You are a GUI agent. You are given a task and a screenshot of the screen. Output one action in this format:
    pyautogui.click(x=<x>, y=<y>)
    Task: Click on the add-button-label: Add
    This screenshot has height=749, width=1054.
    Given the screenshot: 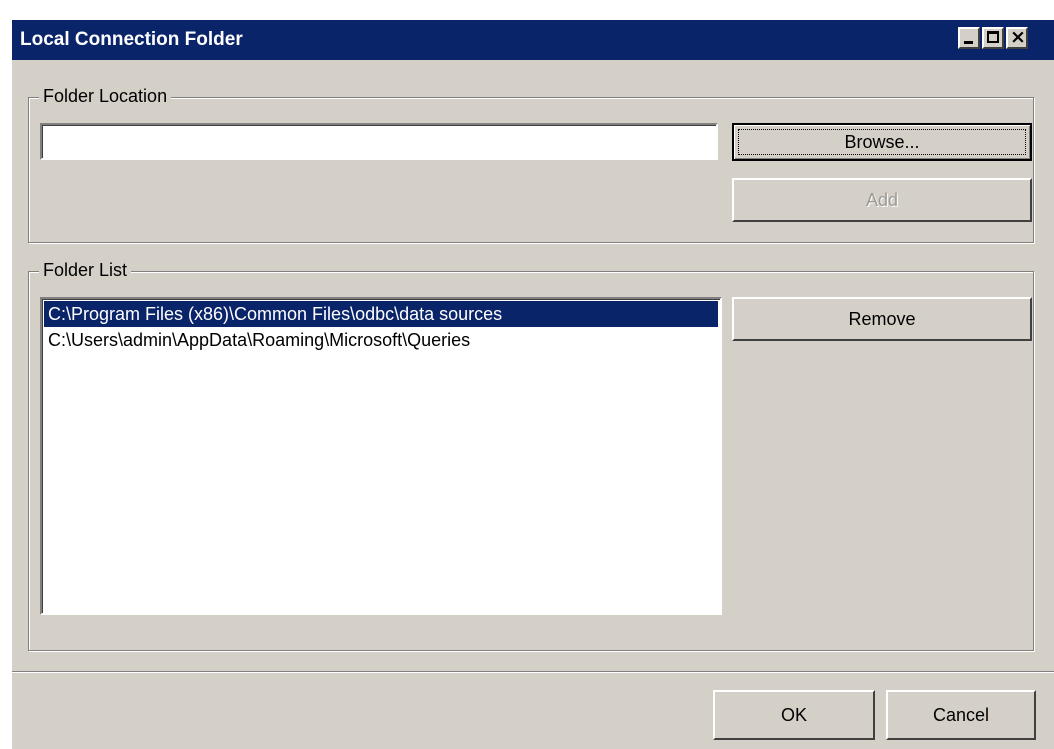 What is the action you would take?
    pyautogui.click(x=882, y=199)
    